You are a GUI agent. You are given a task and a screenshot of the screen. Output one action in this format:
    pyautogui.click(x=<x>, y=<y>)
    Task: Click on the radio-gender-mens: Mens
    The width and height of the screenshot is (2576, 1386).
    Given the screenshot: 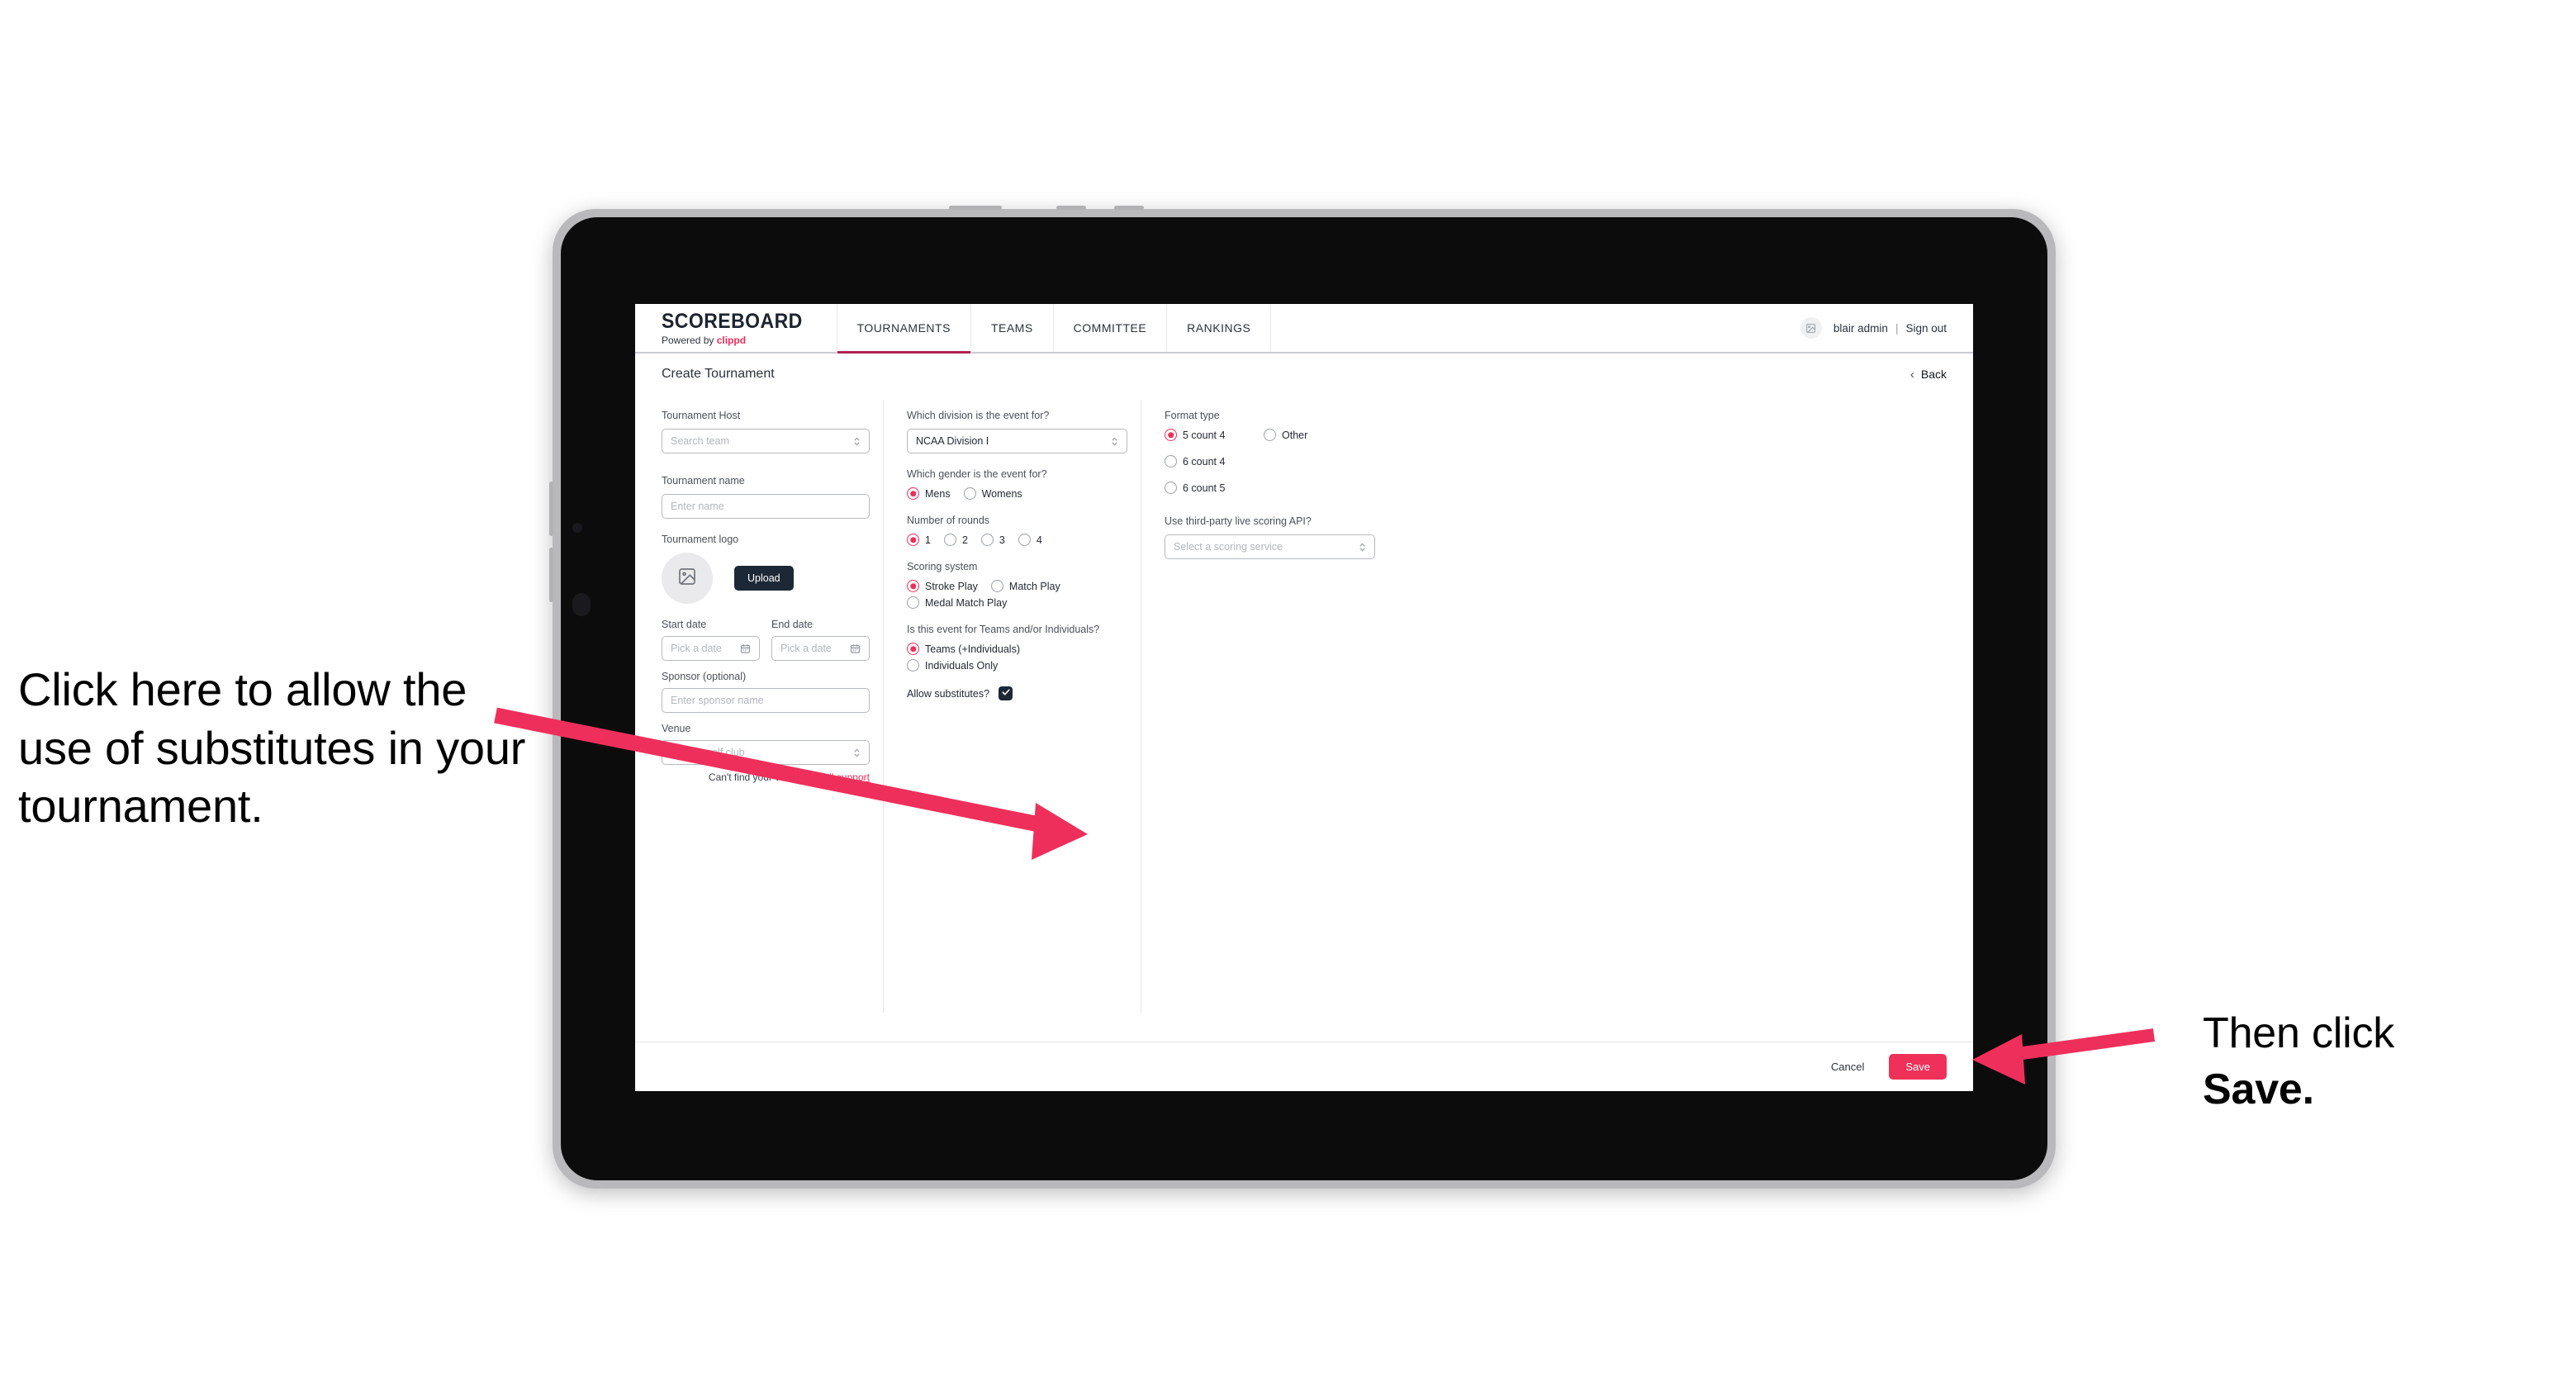 What is the action you would take?
    pyautogui.click(x=929, y=493)
    